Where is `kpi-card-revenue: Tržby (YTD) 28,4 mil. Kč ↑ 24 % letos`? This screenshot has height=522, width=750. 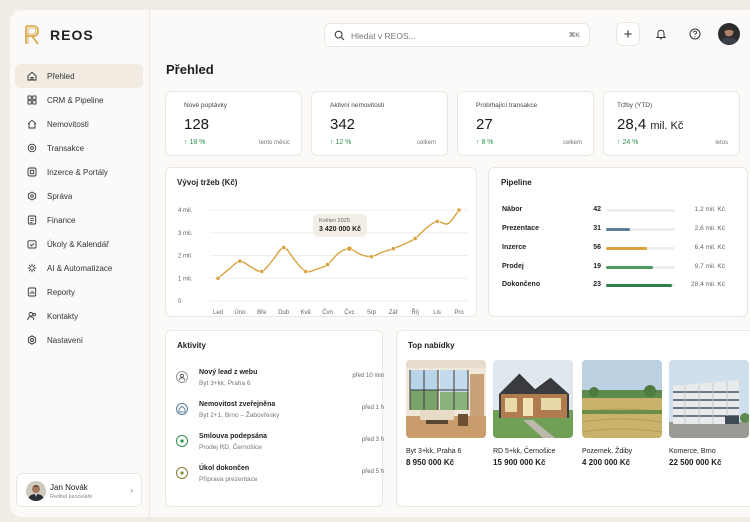
kpi-card-revenue: Tržby (YTD) 28,4 mil. Kč ↑ 24 % letos is located at coordinates (671, 123).